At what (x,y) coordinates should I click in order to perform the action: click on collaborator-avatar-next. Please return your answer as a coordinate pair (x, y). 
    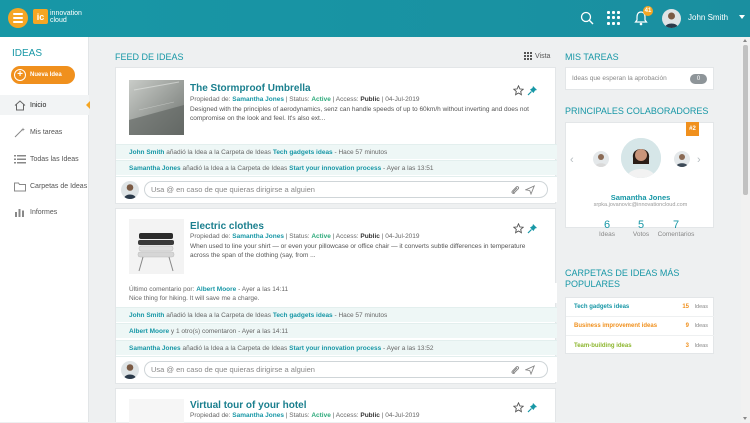
    Looking at the image, I should click on (682, 159).